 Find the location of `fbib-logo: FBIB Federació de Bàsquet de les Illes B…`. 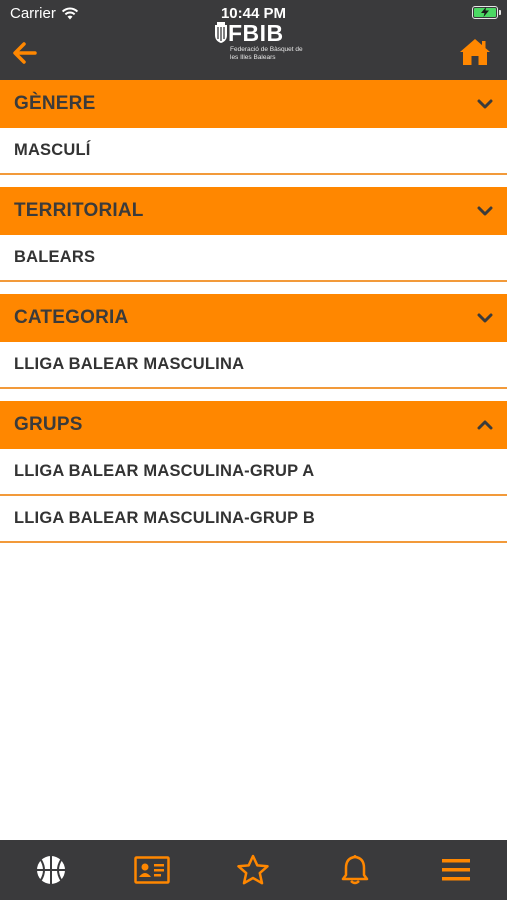

fbib-logo: FBIB Federació de Bàsquet de les Illes B… is located at coordinates (258, 42).